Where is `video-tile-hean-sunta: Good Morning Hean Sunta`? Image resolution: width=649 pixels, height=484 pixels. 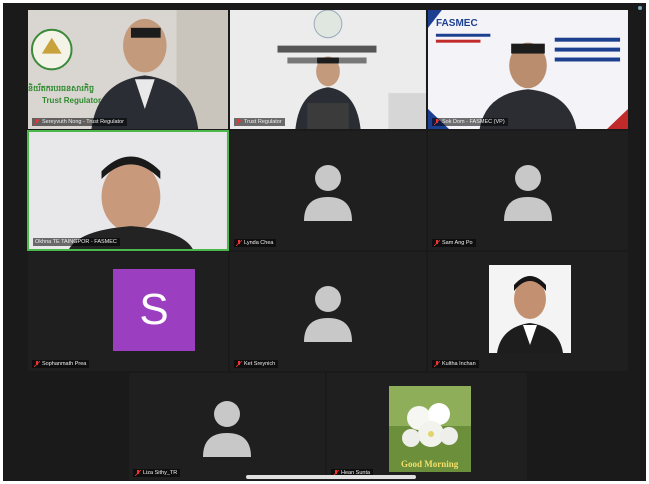
video-tile-hean-sunta: Good Morning Hean Sunta is located at coordinates (427, 426).